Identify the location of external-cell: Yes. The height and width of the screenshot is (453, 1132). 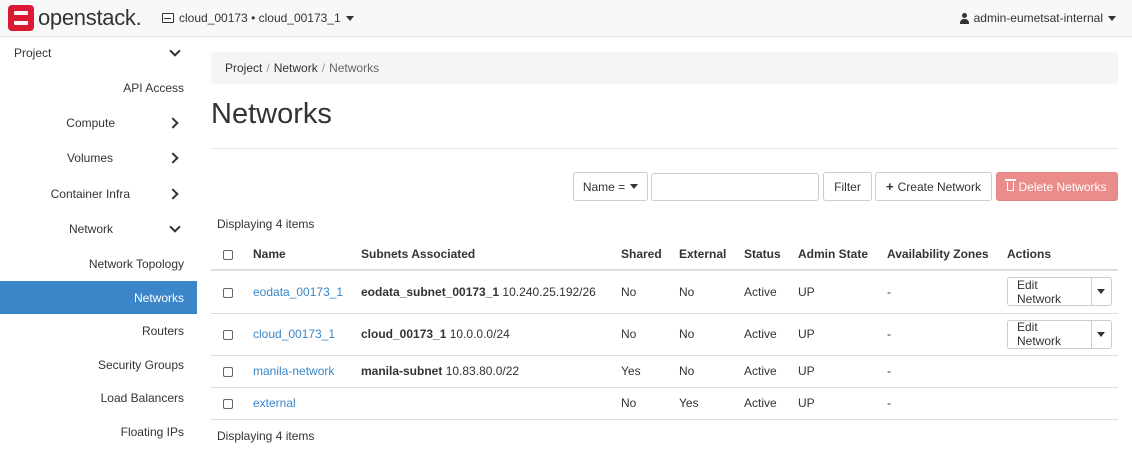
(705, 403).